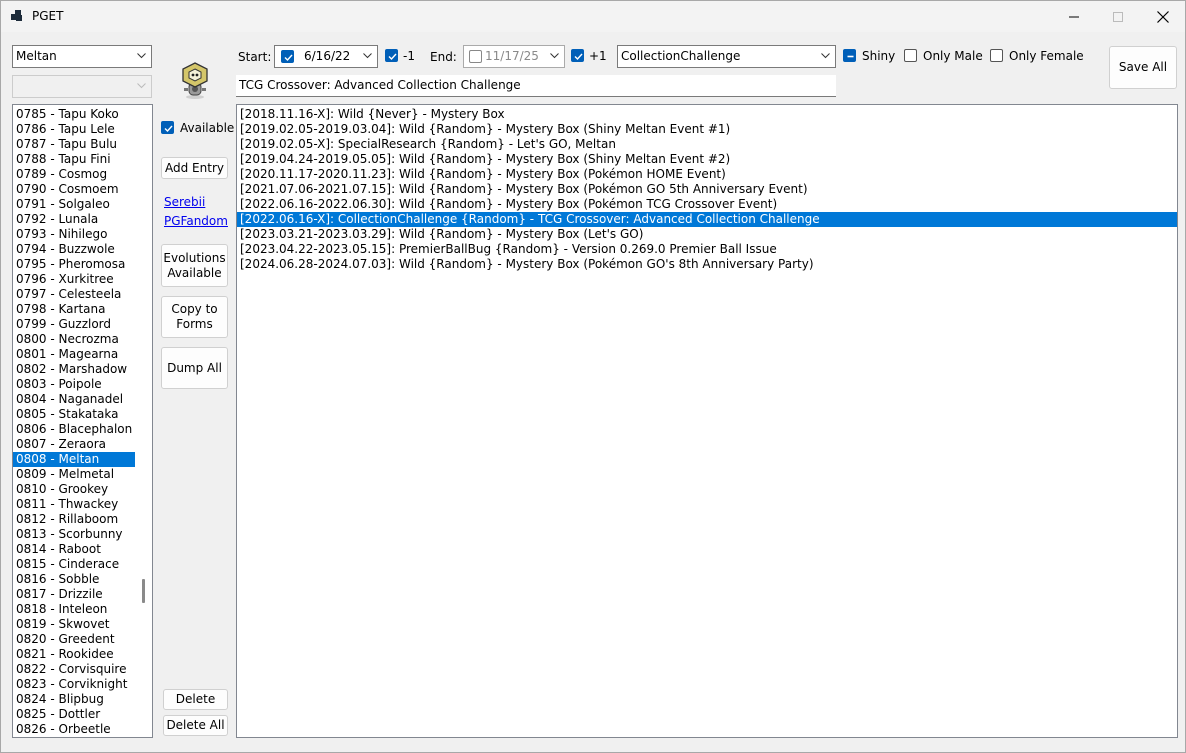  I want to click on species-list-item: 0785 - Tapu Koko, so click(74, 114).